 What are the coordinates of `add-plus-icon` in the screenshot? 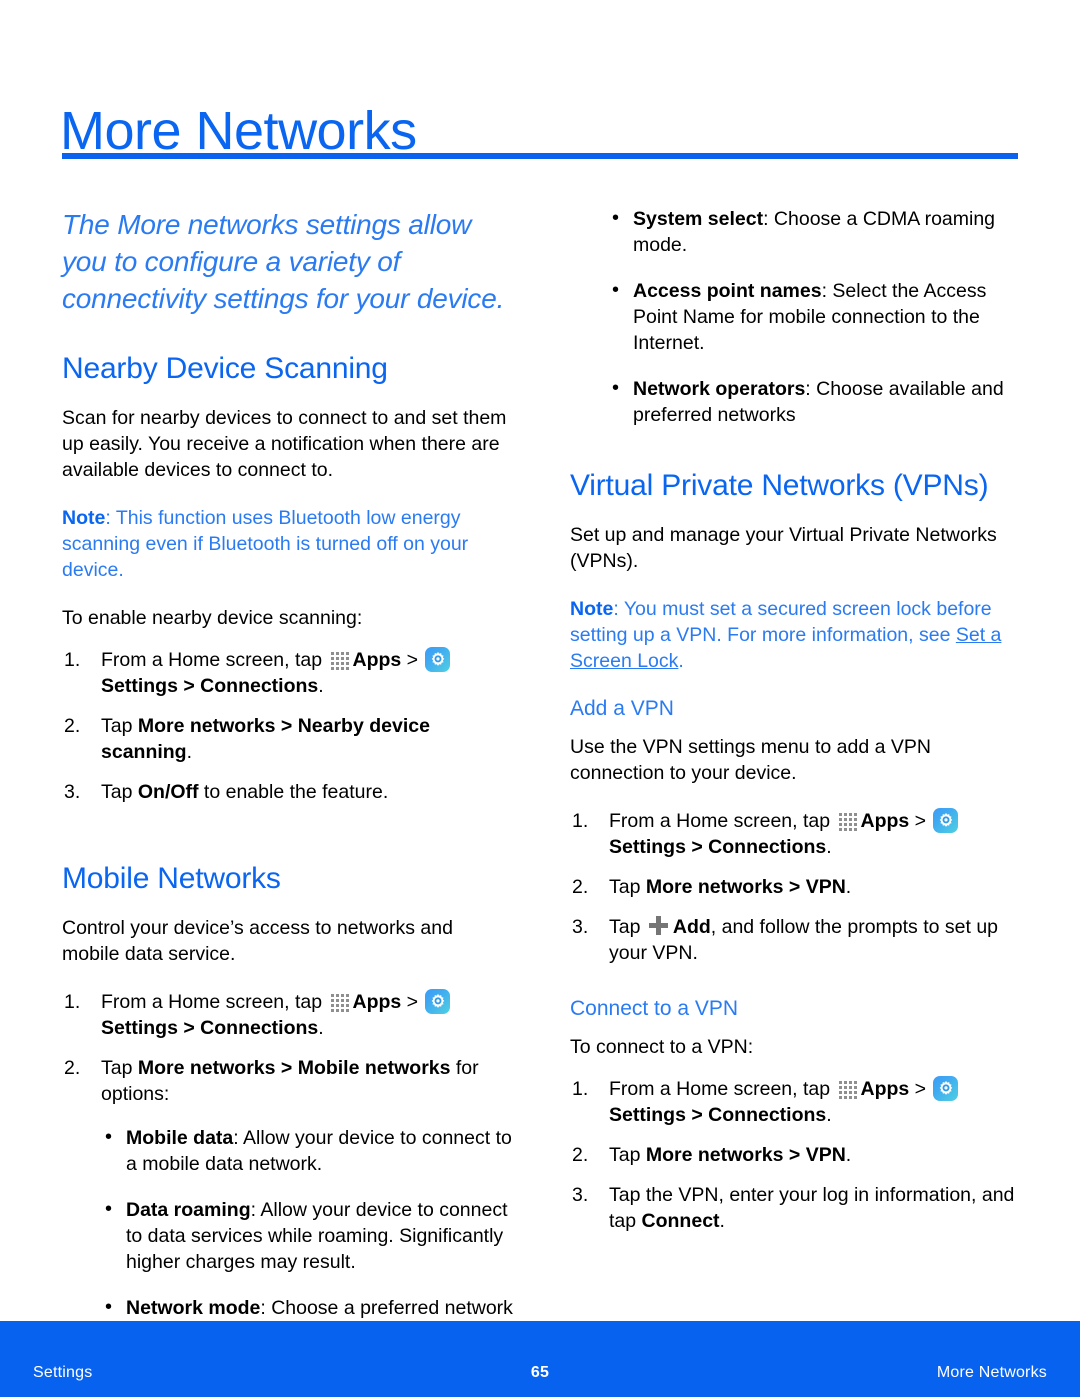 It's located at (658, 925).